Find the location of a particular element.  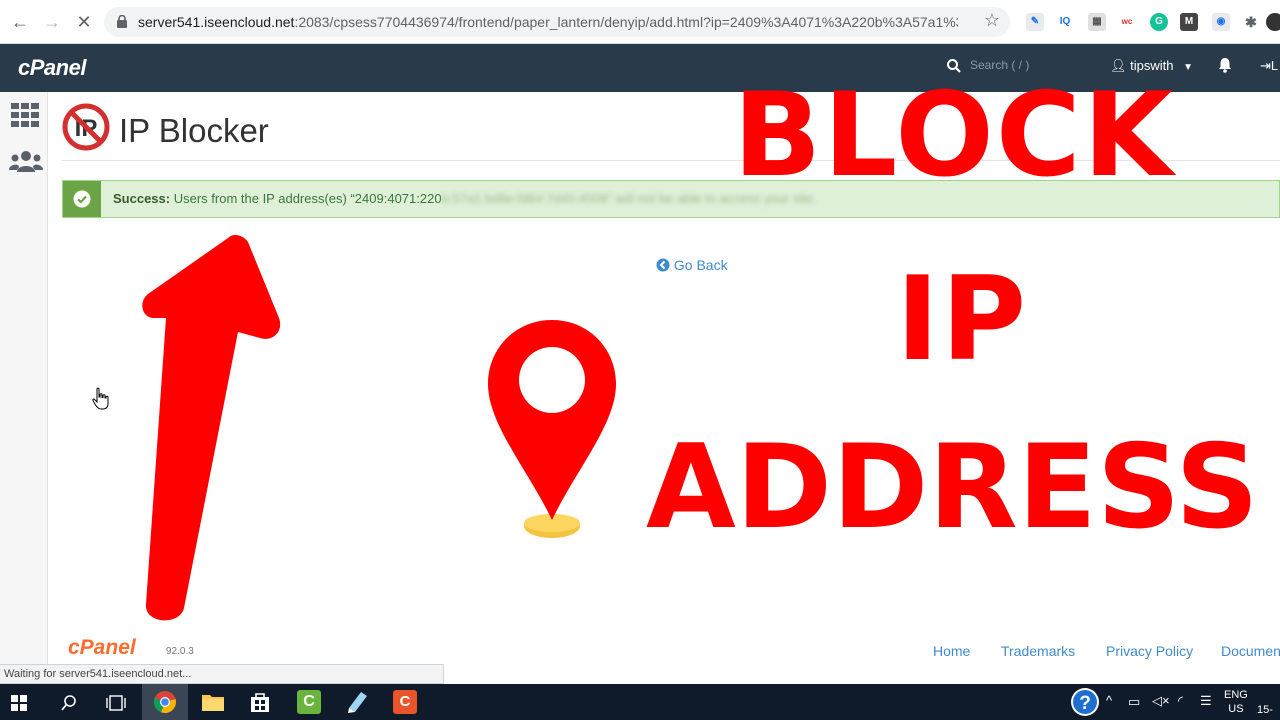

alert-label: Success: is located at coordinates (142, 198).